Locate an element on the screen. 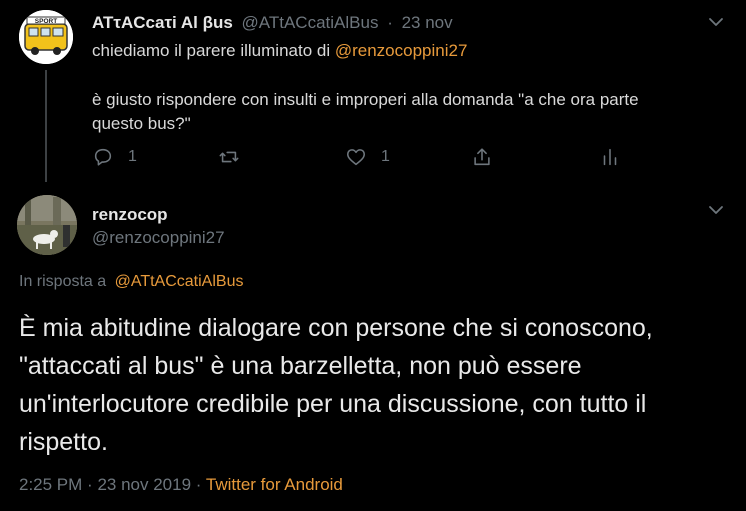 This screenshot has height=511, width=746. bus-logo-image: SPORT is located at coordinates (46, 37).